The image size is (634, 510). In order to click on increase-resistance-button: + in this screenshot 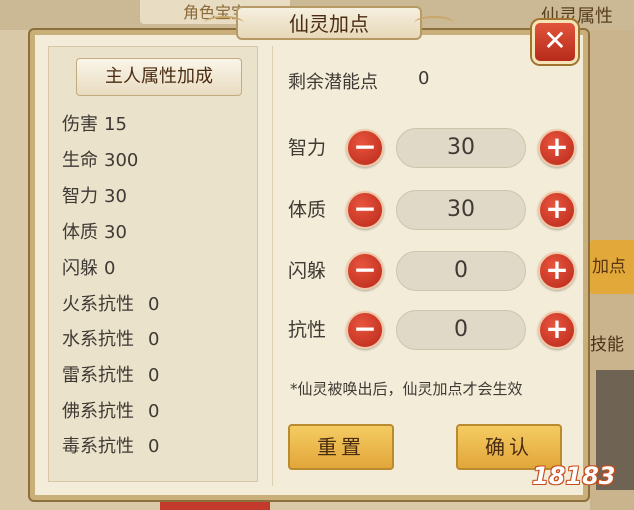, I will do `click(557, 330)`.